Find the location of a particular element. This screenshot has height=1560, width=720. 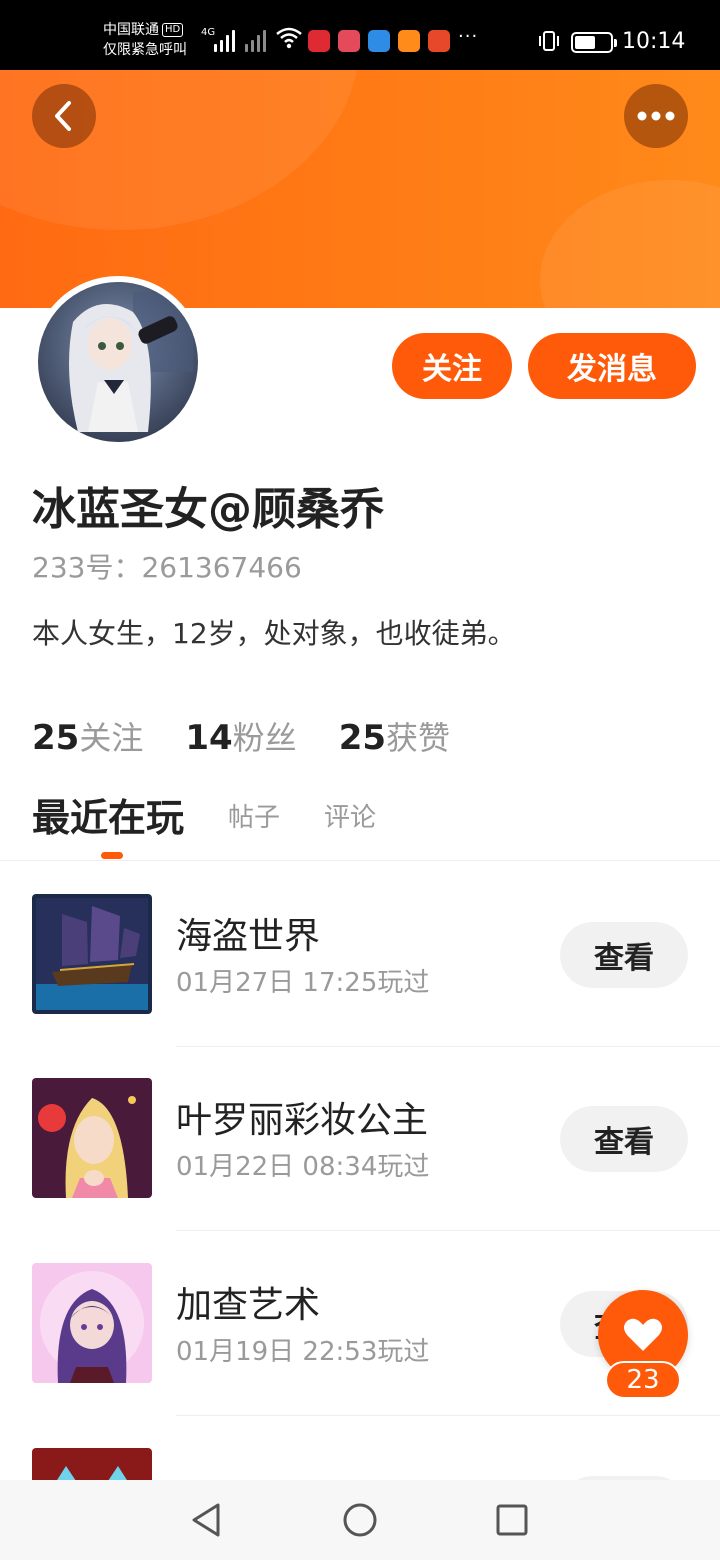

circle-home-icon is located at coordinates (360, 1520).